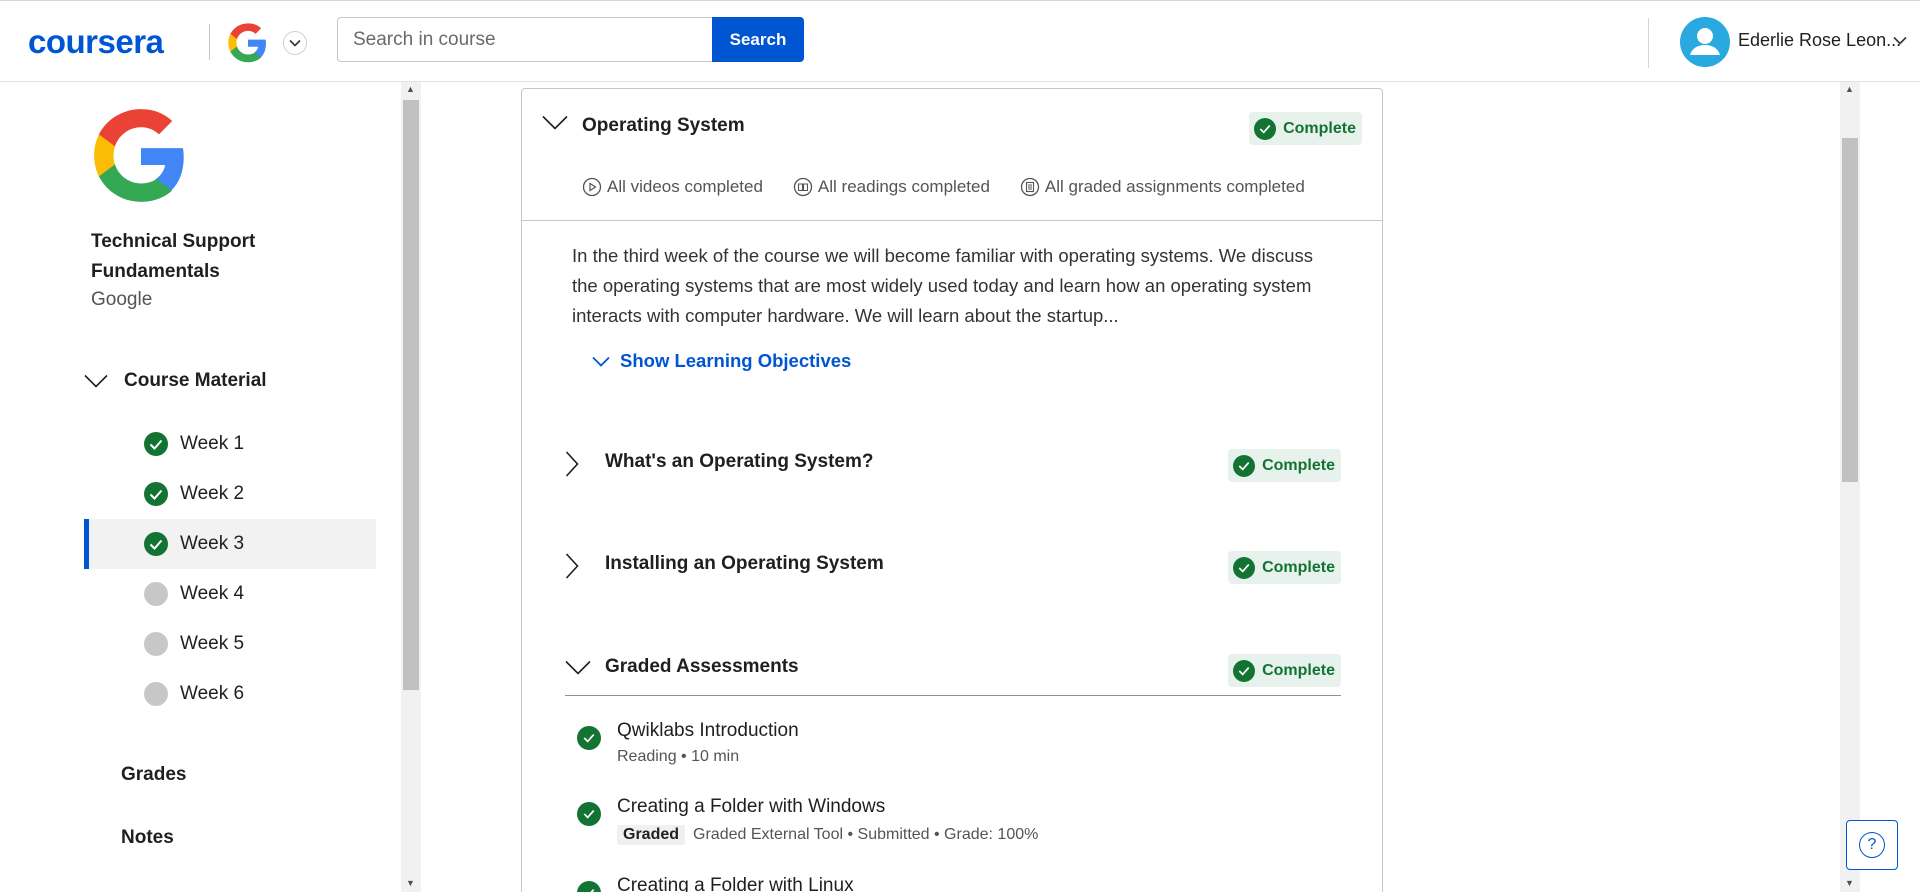 The image size is (1920, 892). I want to click on lesson-graded-assessments: Graded Assessments Complete, so click(953, 670).